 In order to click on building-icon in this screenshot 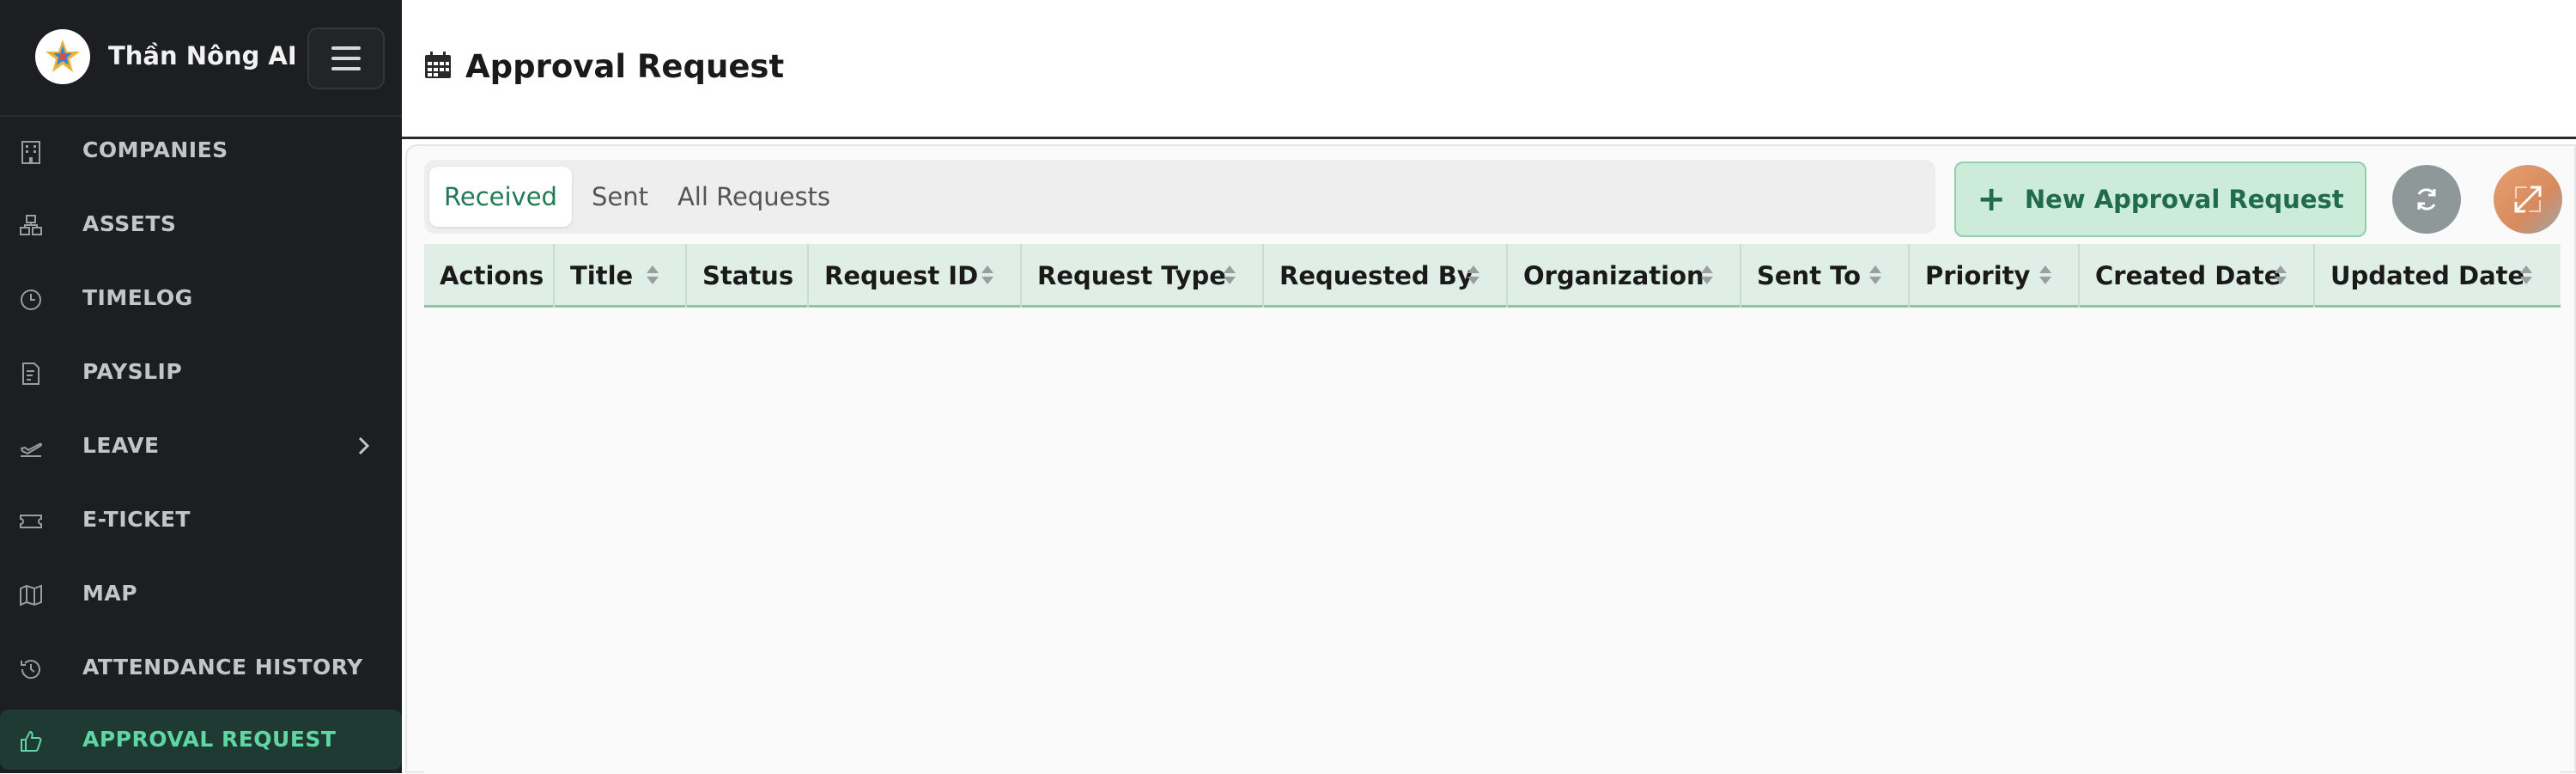, I will do `click(31, 152)`.